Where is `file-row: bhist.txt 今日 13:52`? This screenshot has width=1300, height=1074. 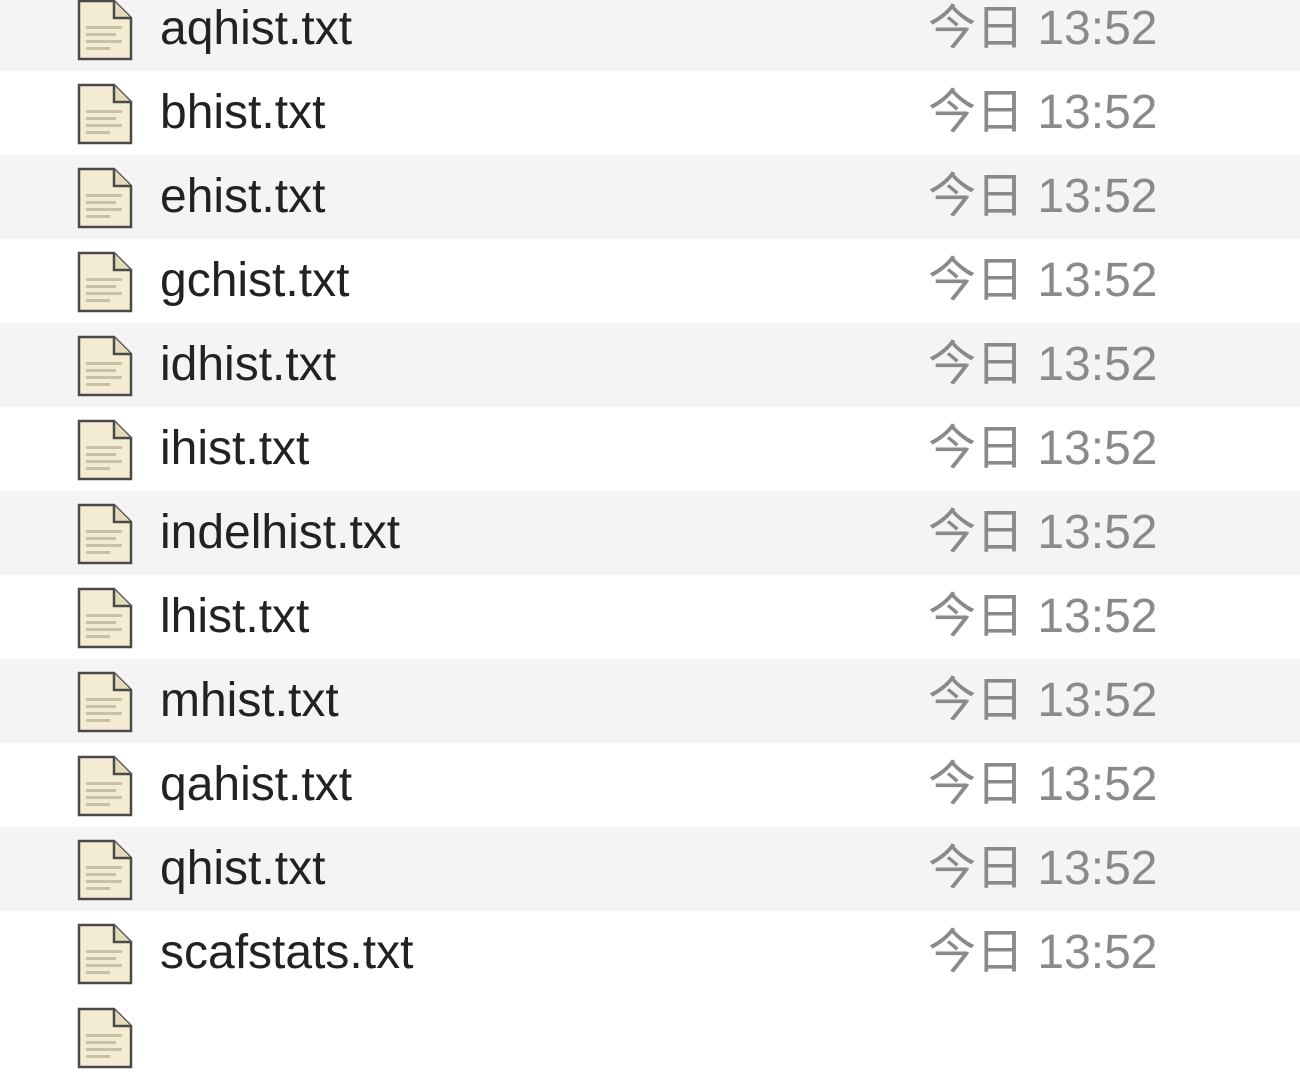
file-row: bhist.txt 今日 13:52 is located at coordinates (650, 113).